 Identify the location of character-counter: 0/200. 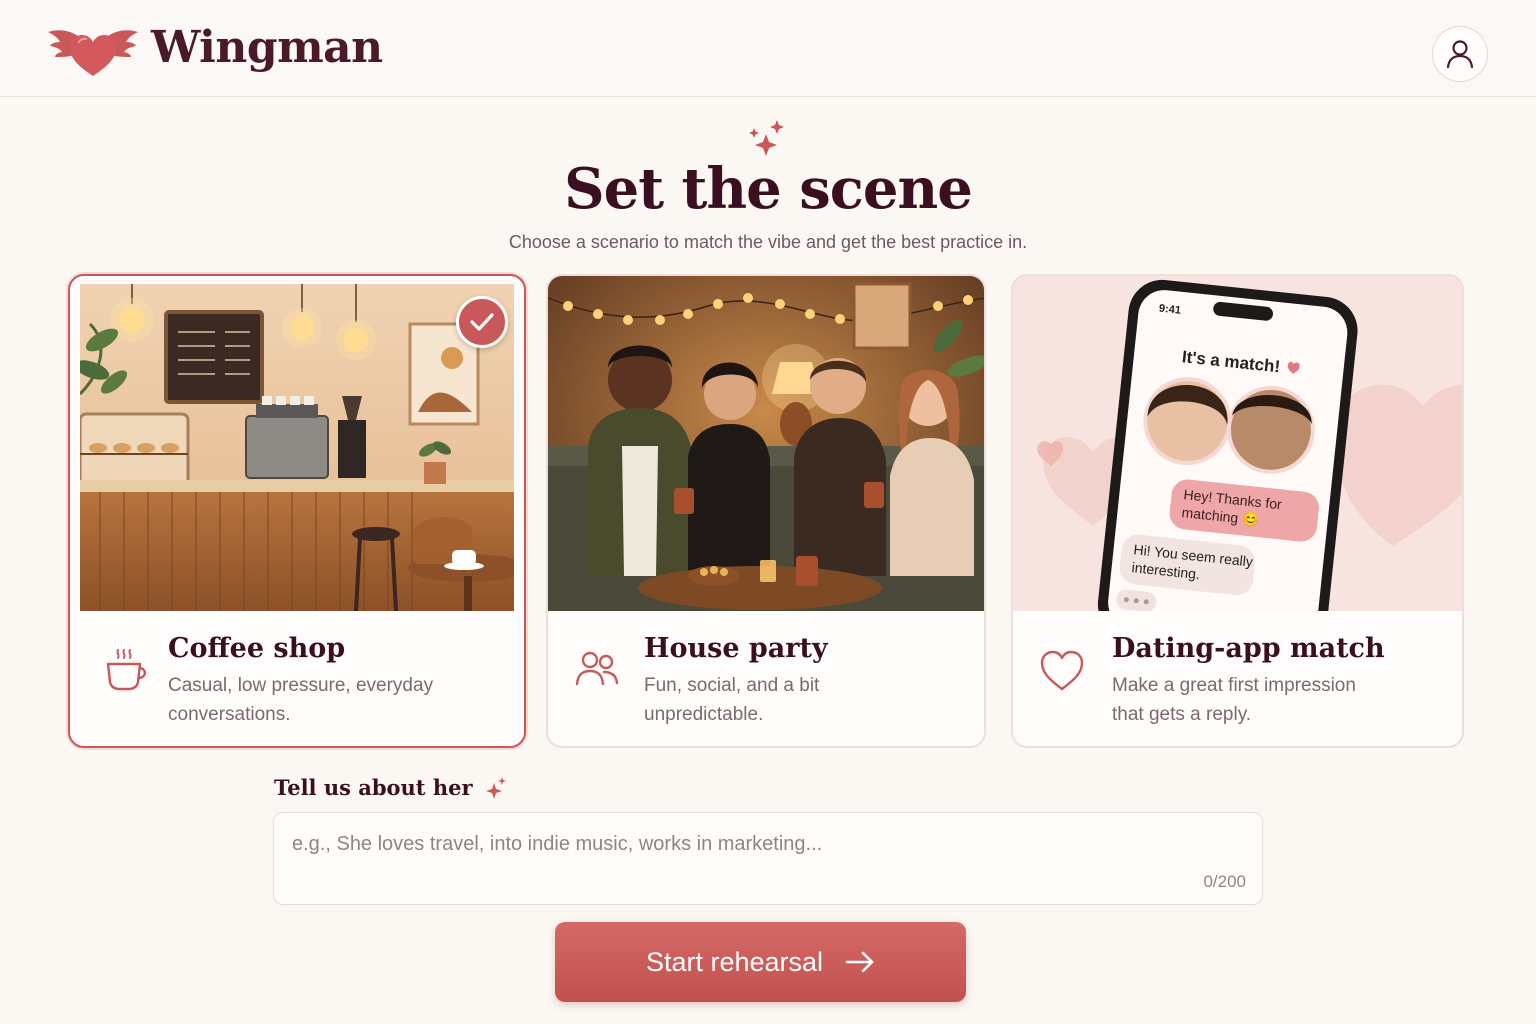
(1224, 881).